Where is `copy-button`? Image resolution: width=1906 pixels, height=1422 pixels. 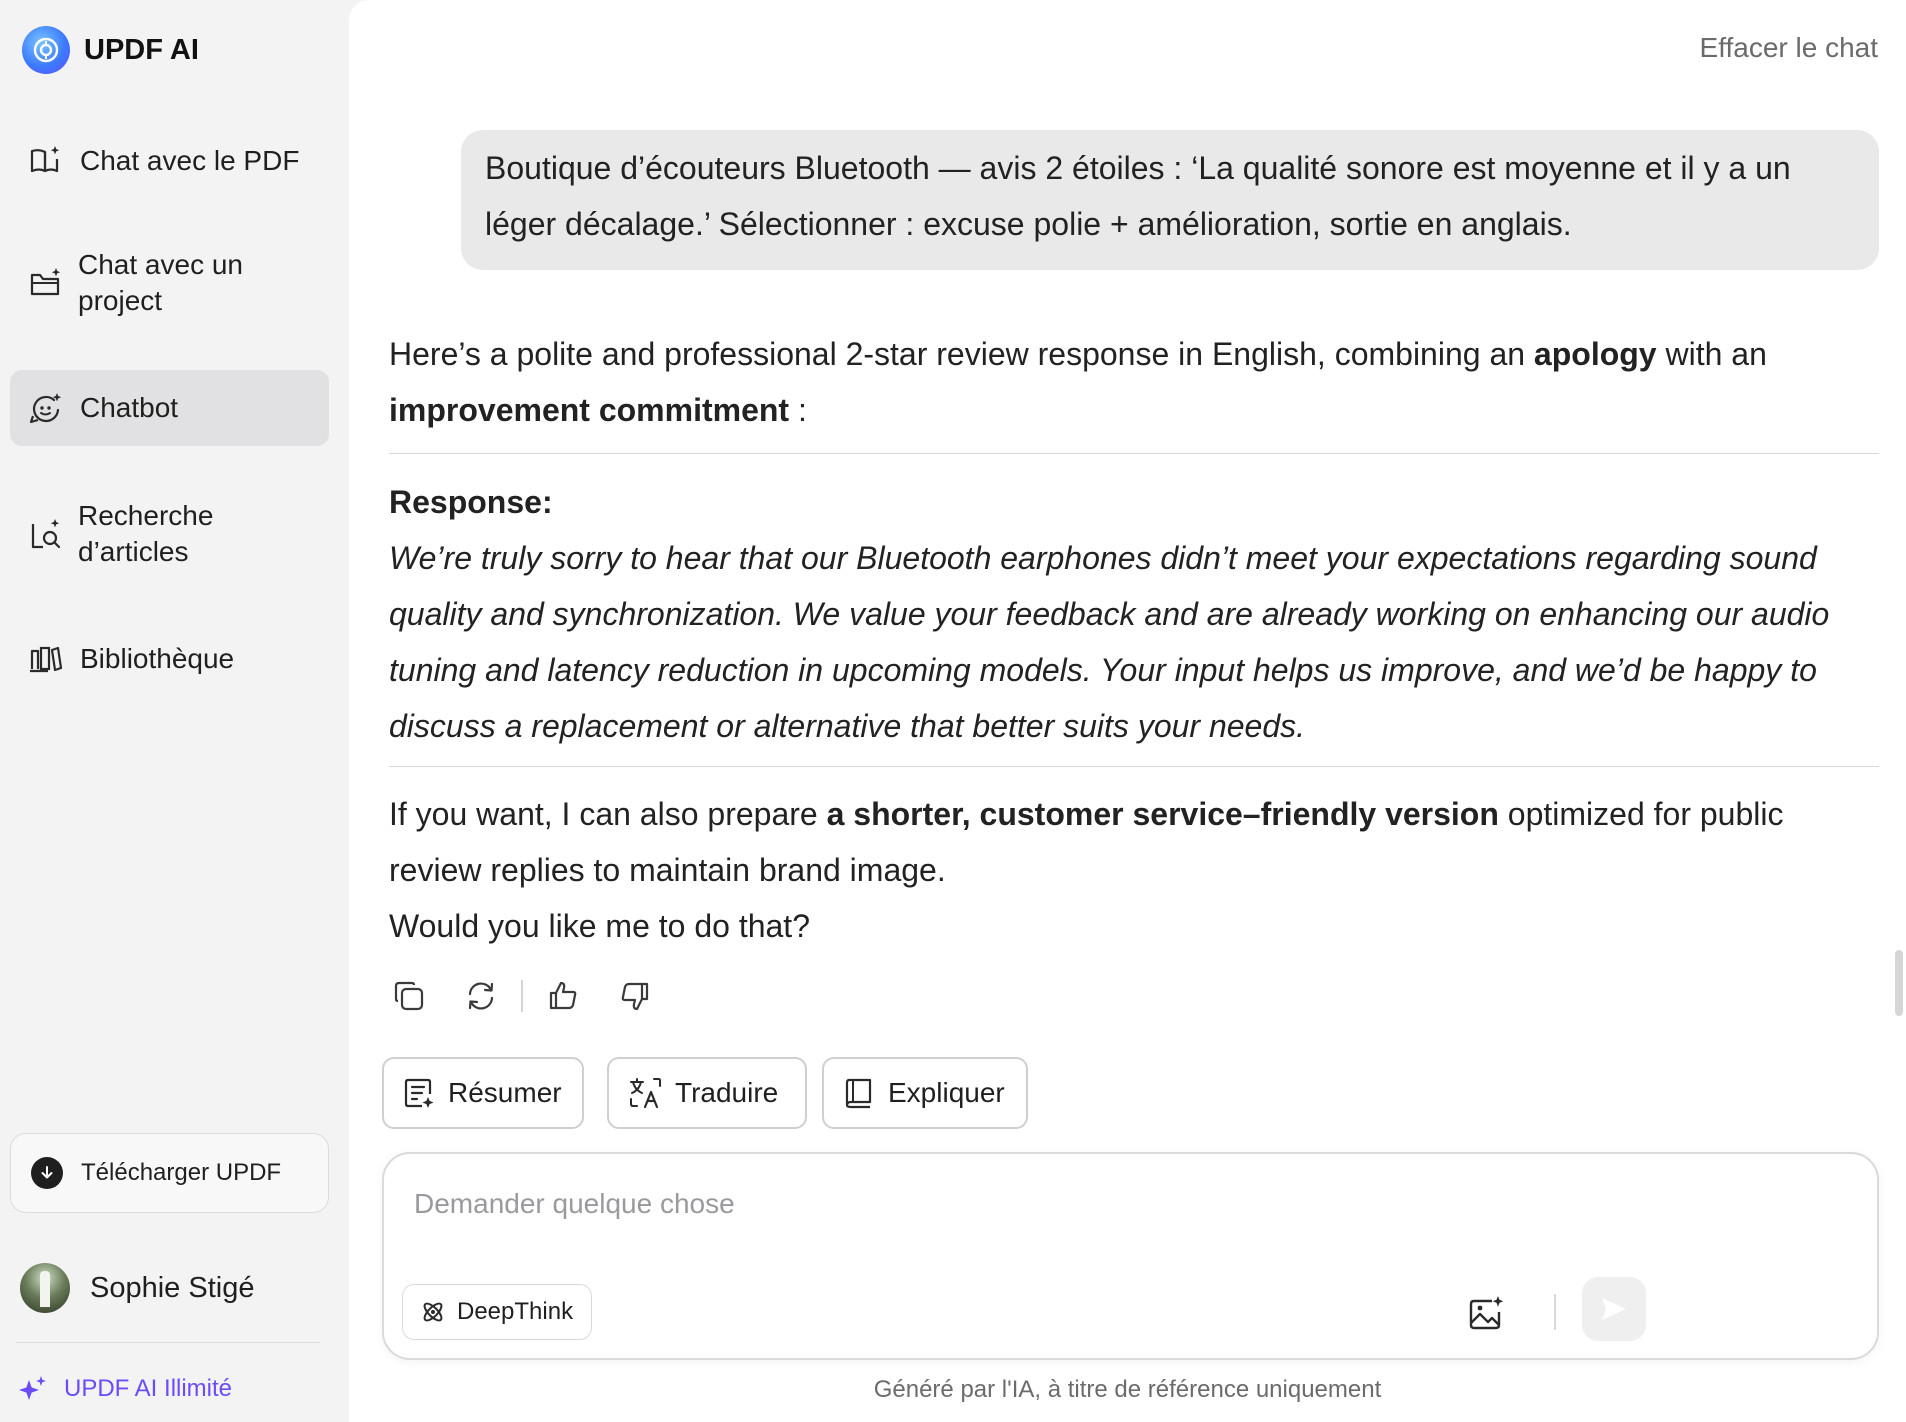
copy-button is located at coordinates (409, 996).